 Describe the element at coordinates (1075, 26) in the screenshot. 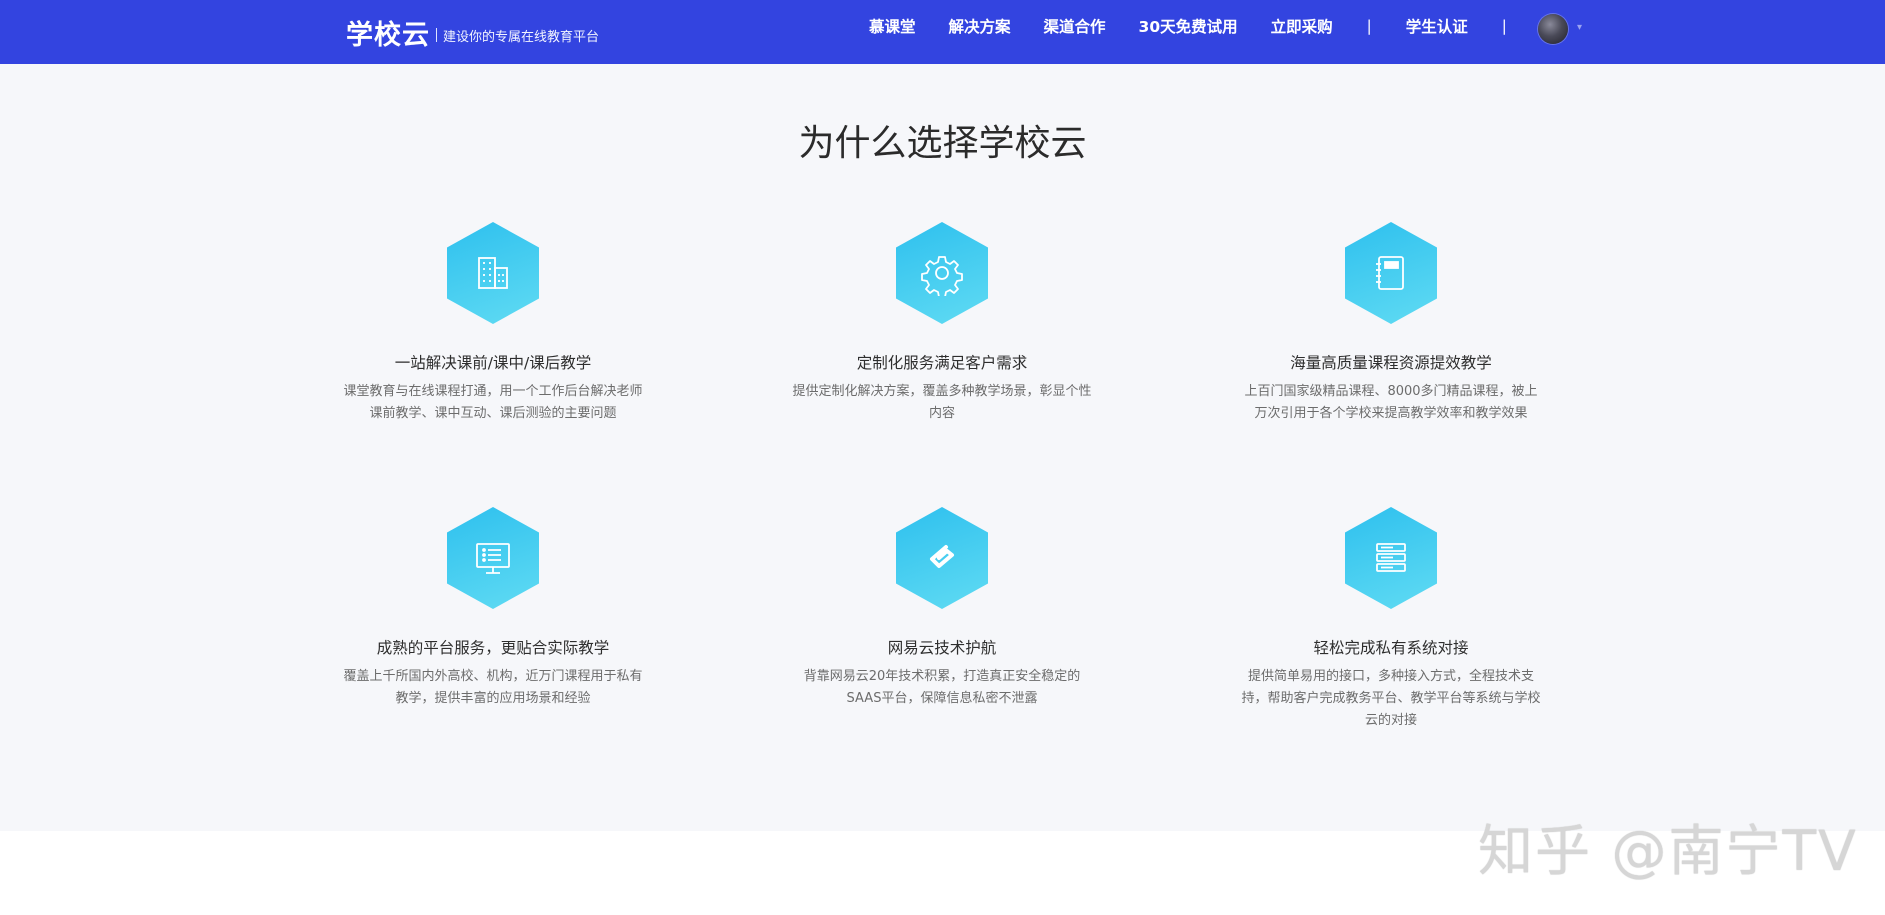

I see `nav-item-channel: 渠道合作` at that location.